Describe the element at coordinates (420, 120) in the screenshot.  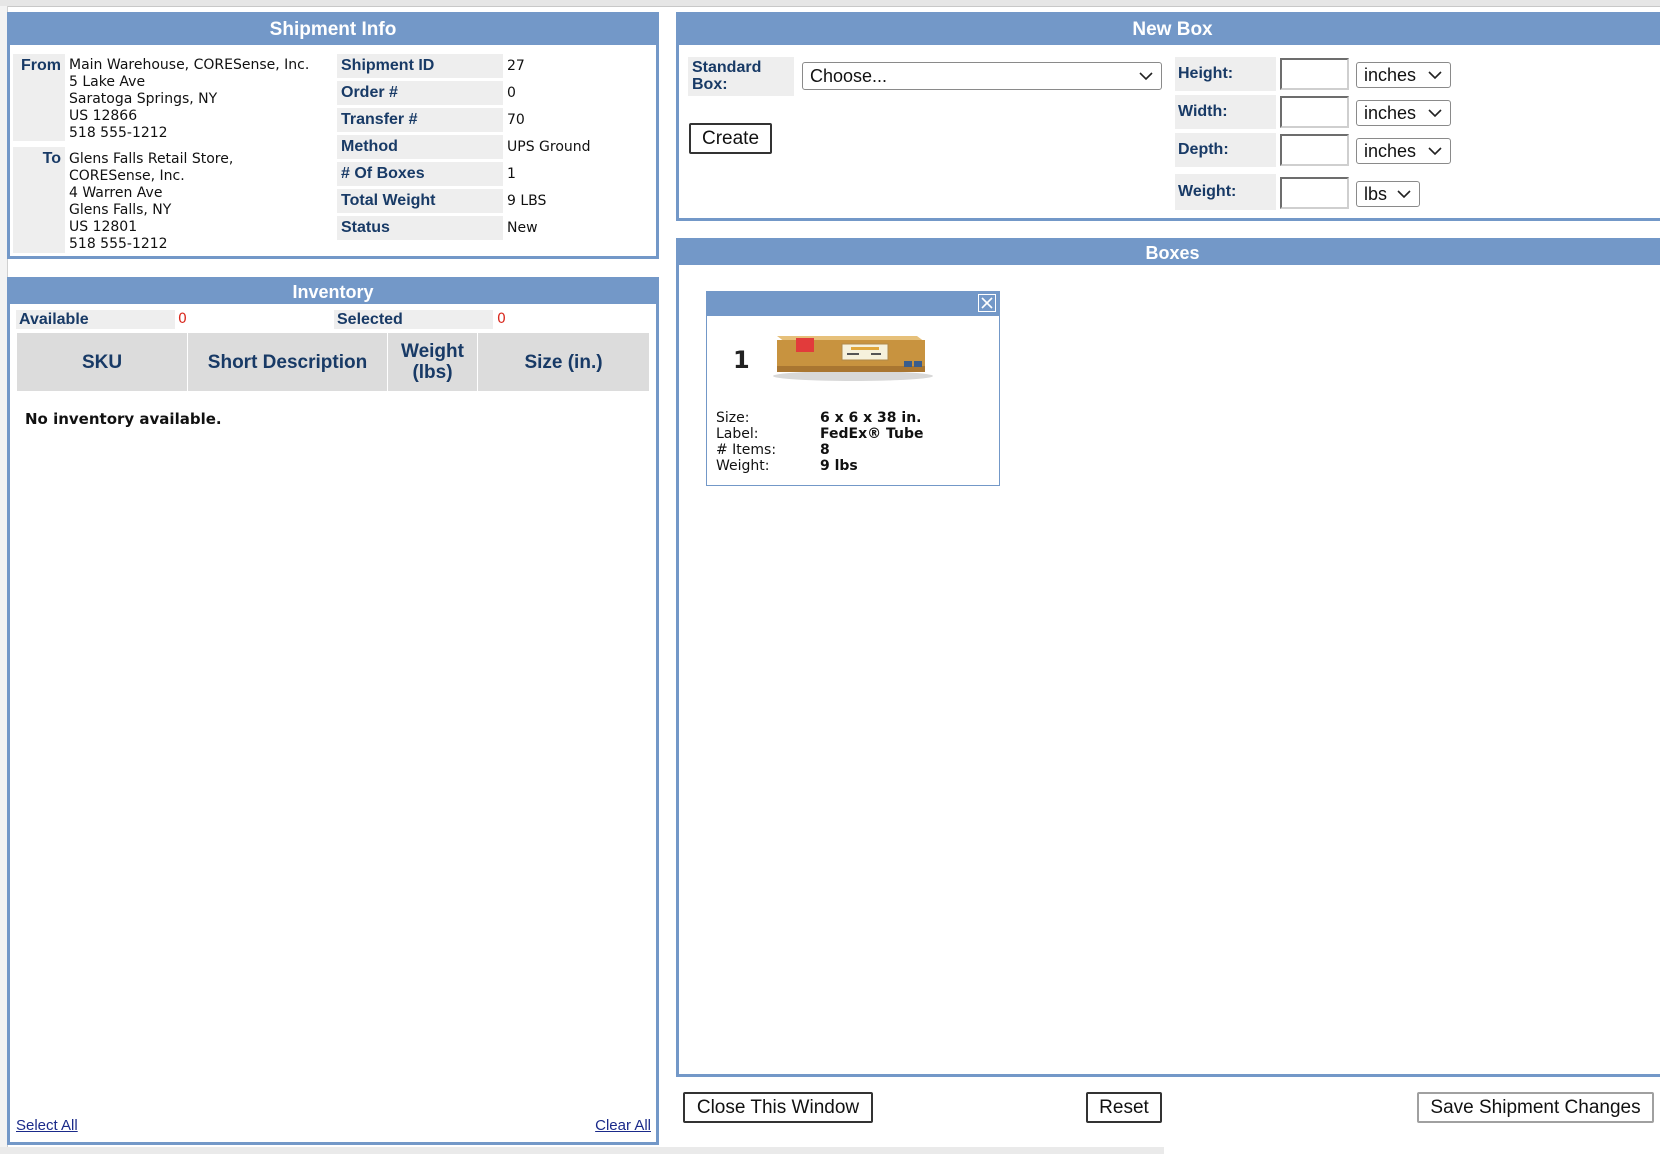
I see `transfer-number-label: Transfer #` at that location.